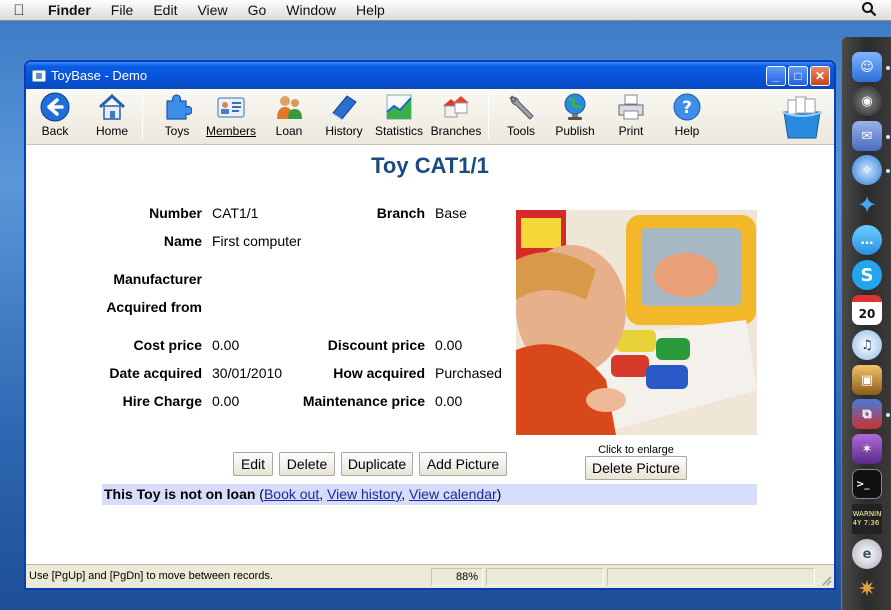 Image resolution: width=891 pixels, height=610 pixels. I want to click on print-label: Print, so click(631, 131).